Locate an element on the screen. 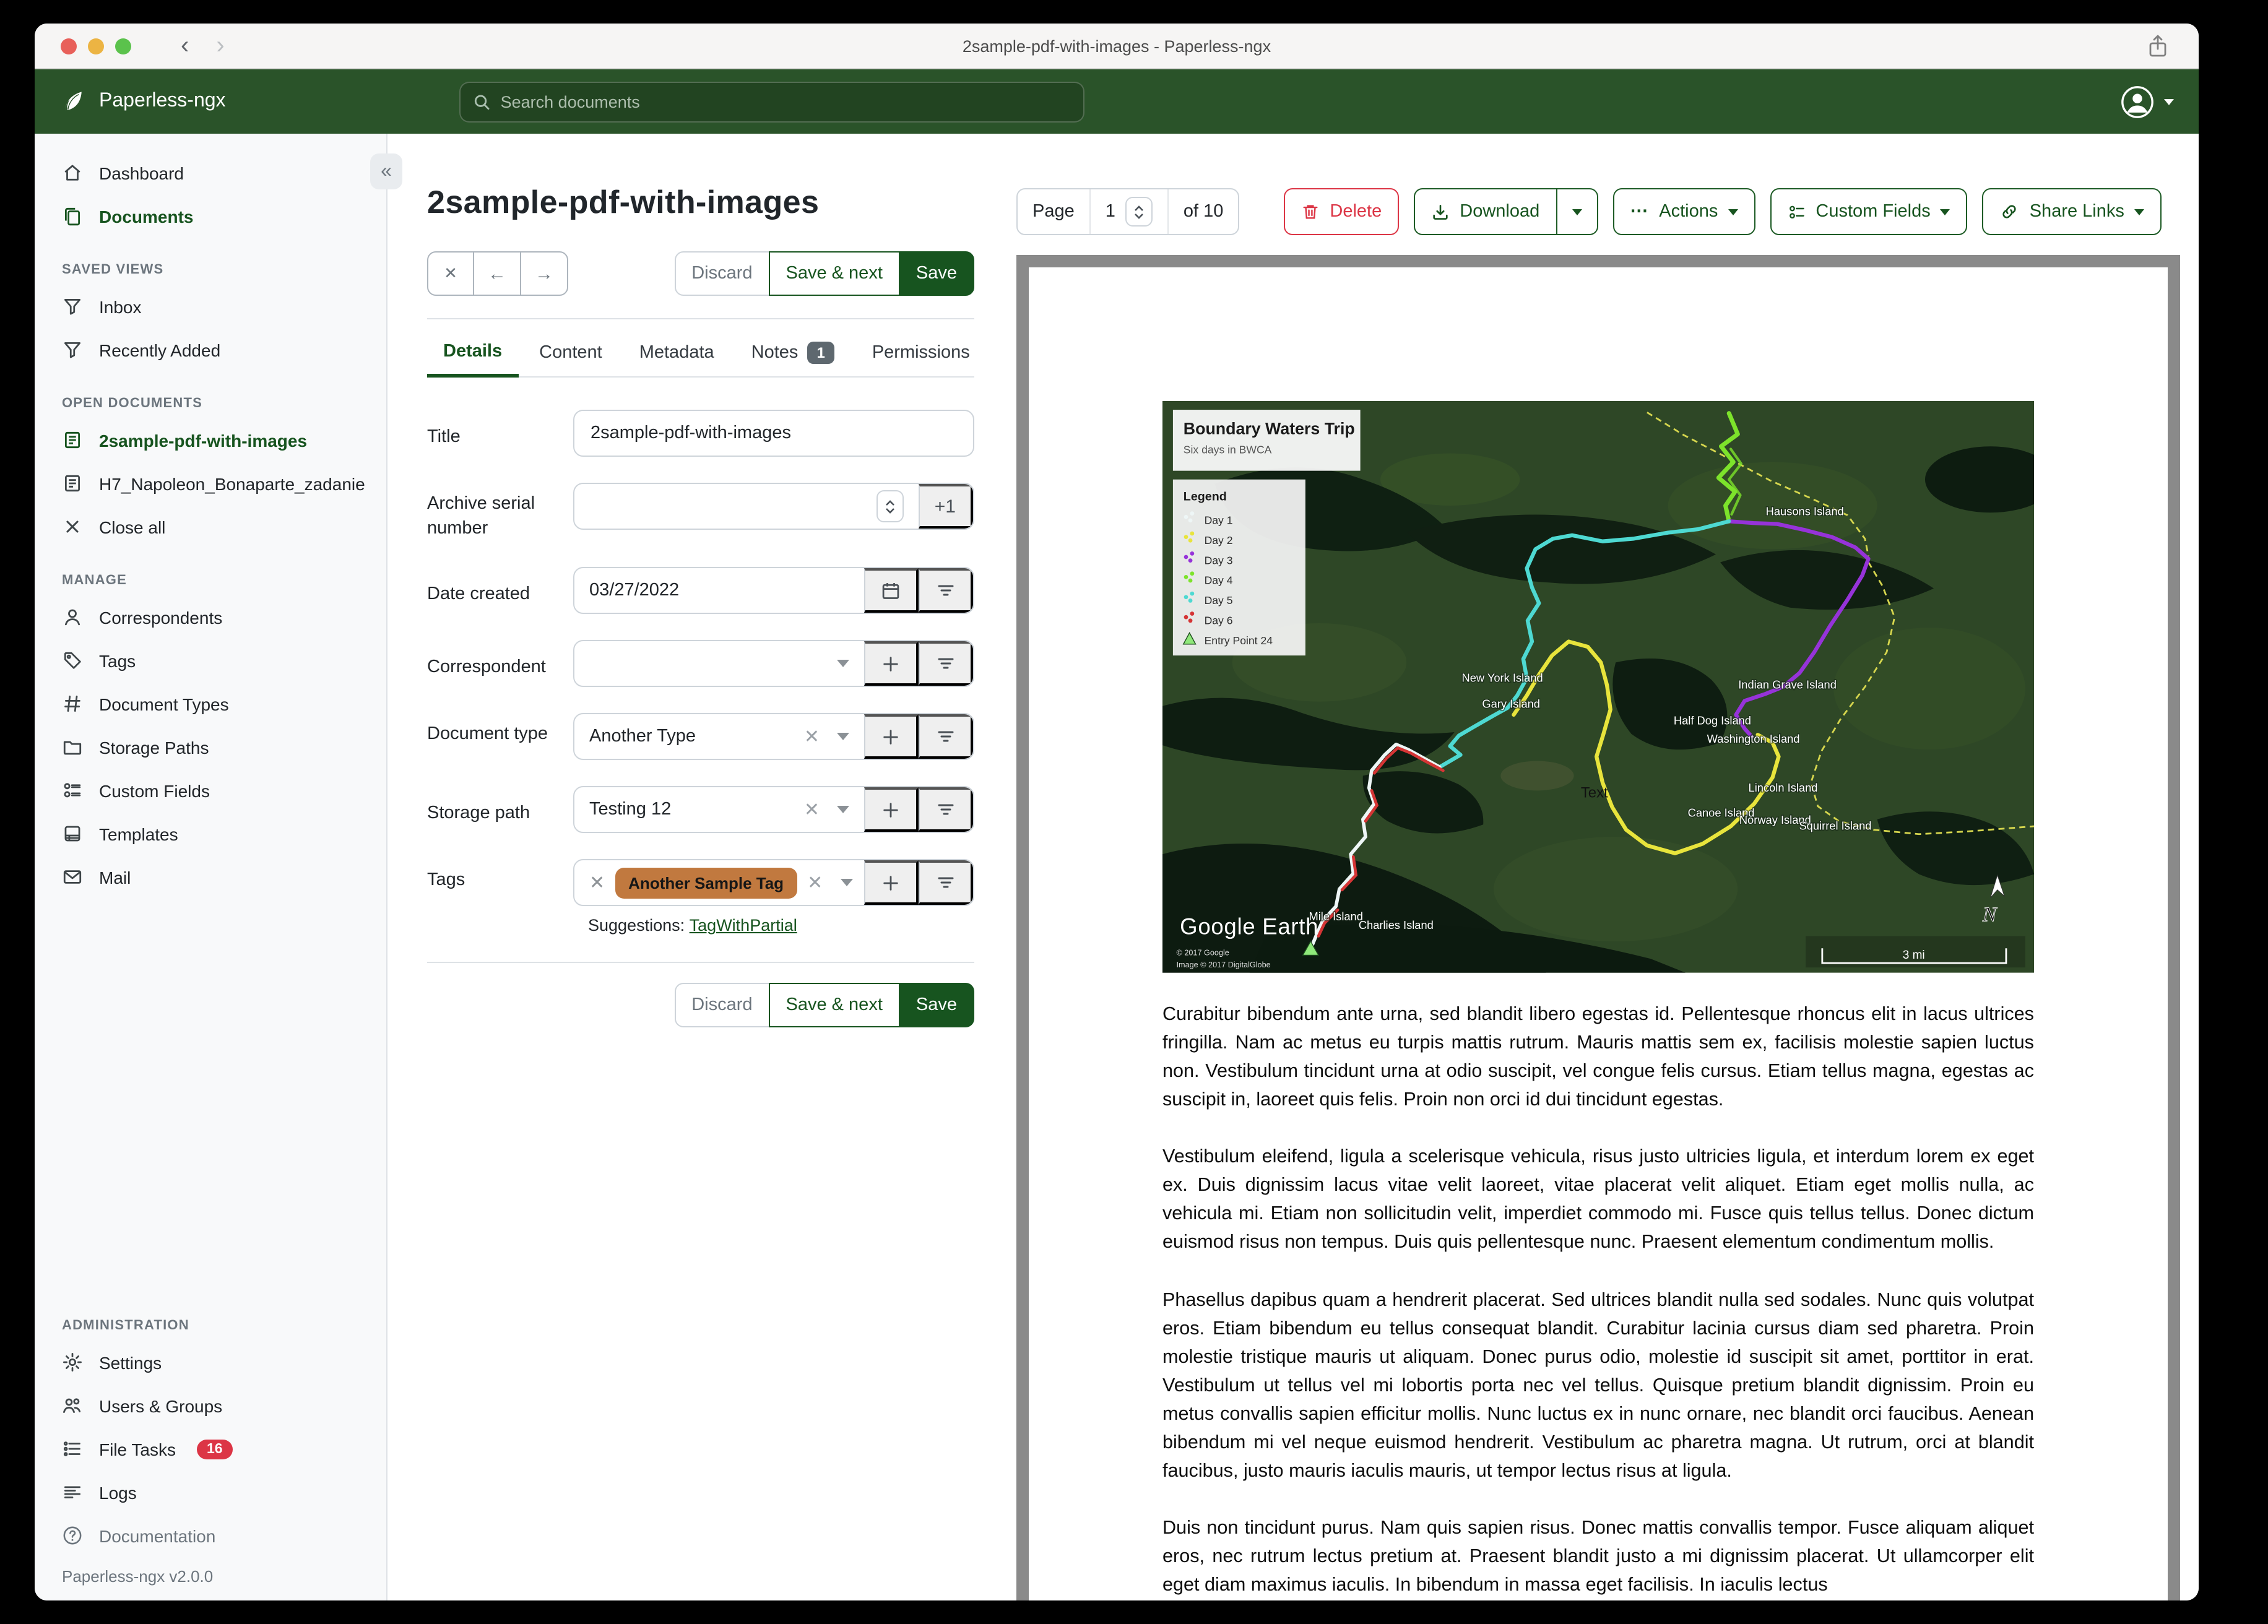 The width and height of the screenshot is (2268, 1624). sidebar-item-file-tasks: File Tasks 16 is located at coordinates (210, 1449).